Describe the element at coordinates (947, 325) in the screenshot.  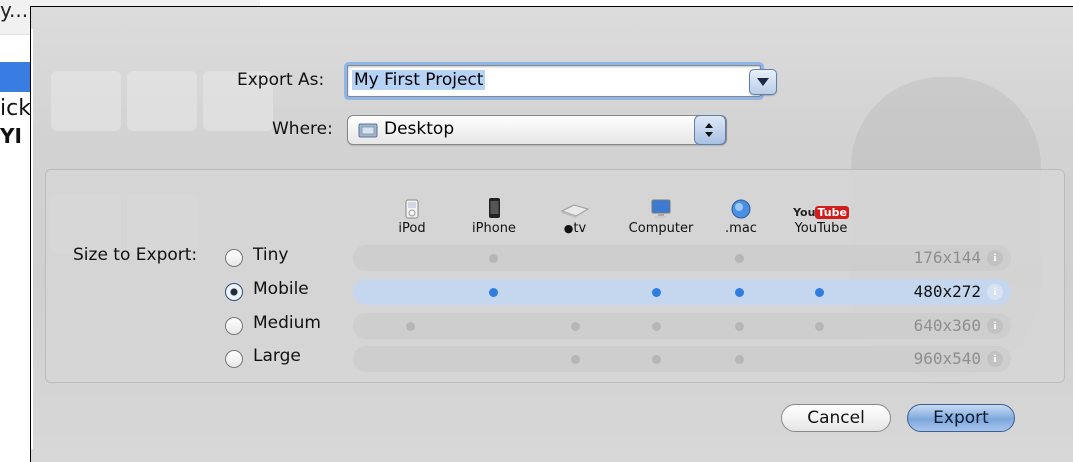
I see `resolution-text: 640x360` at that location.